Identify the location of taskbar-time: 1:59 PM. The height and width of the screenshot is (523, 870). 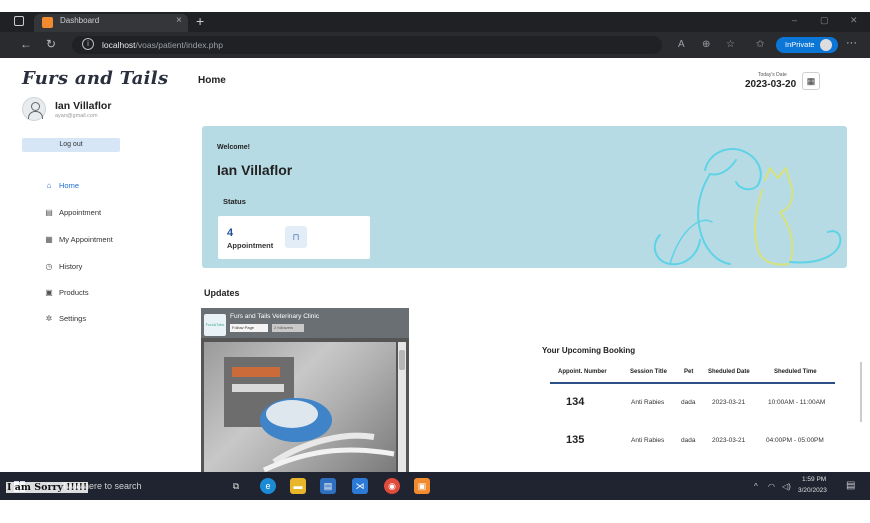
(814, 479).